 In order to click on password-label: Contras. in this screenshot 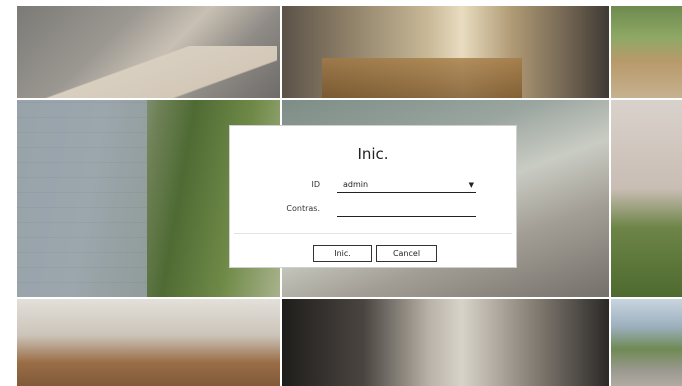, I will do `click(303, 208)`.